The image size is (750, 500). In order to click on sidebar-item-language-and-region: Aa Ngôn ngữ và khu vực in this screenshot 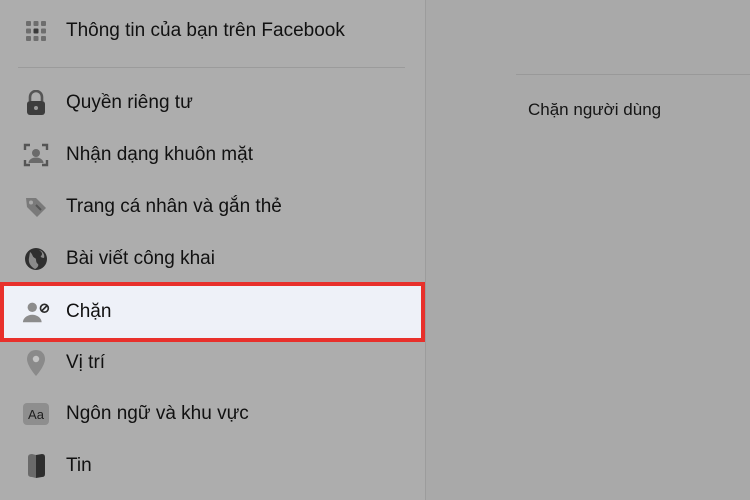, I will do `click(212, 414)`.